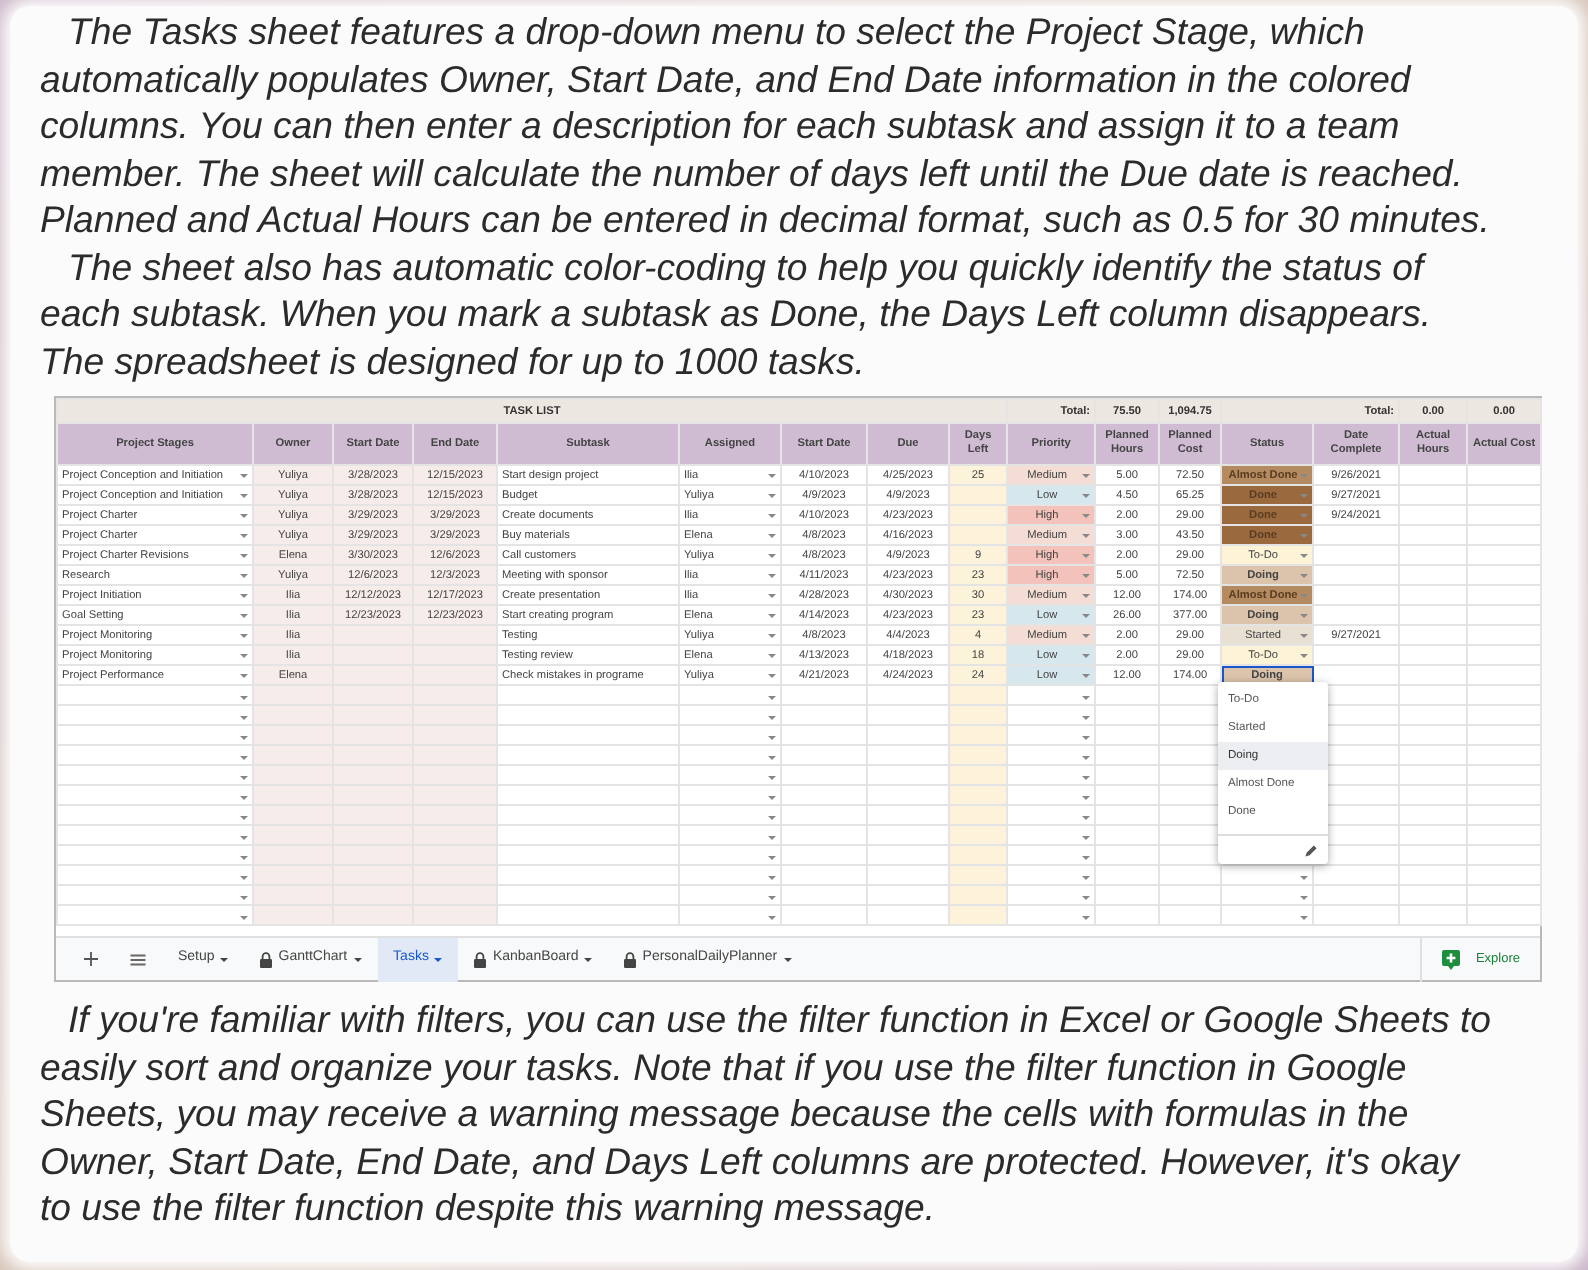 The height and width of the screenshot is (1270, 1588). I want to click on pencil-icon, so click(1311, 850).